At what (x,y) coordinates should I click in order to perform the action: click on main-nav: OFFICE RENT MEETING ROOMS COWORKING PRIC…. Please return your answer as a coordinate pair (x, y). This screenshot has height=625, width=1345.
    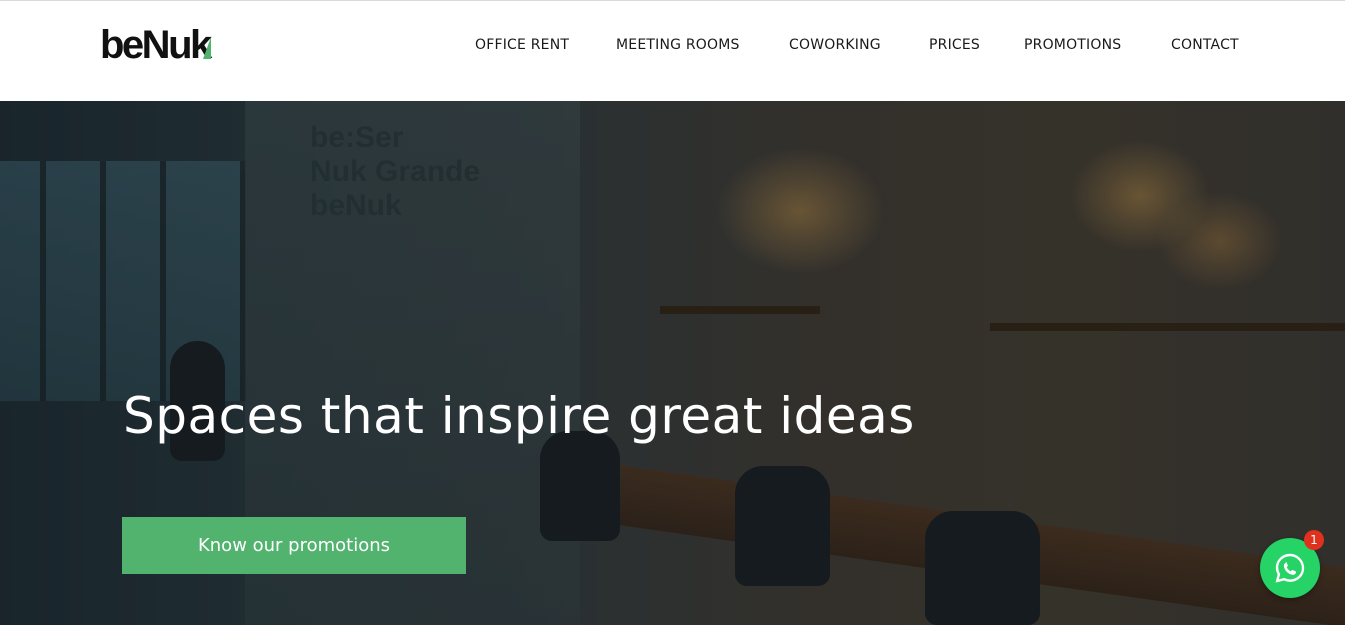
    Looking at the image, I should click on (672, 47).